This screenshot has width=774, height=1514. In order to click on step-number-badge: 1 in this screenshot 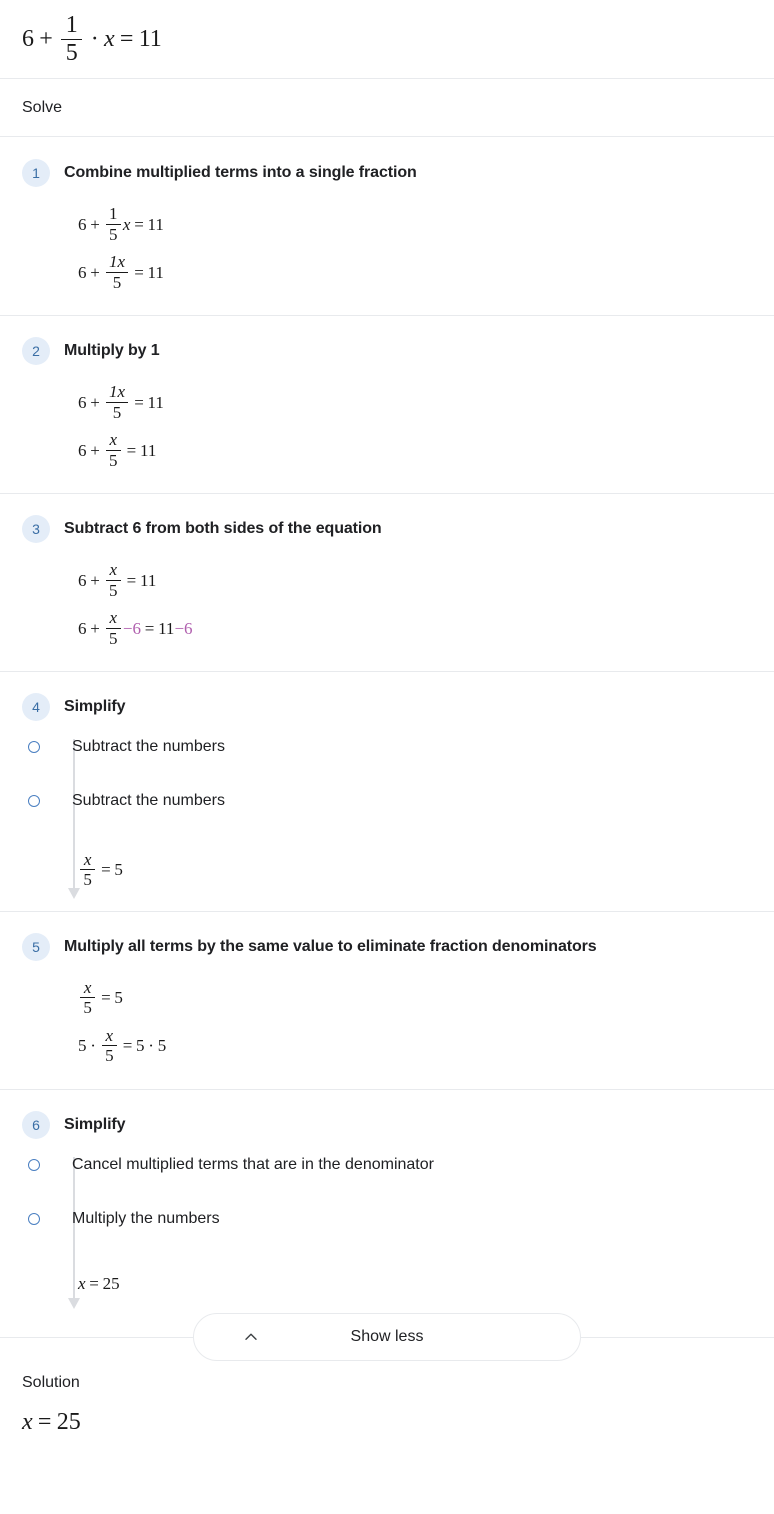, I will do `click(36, 173)`.